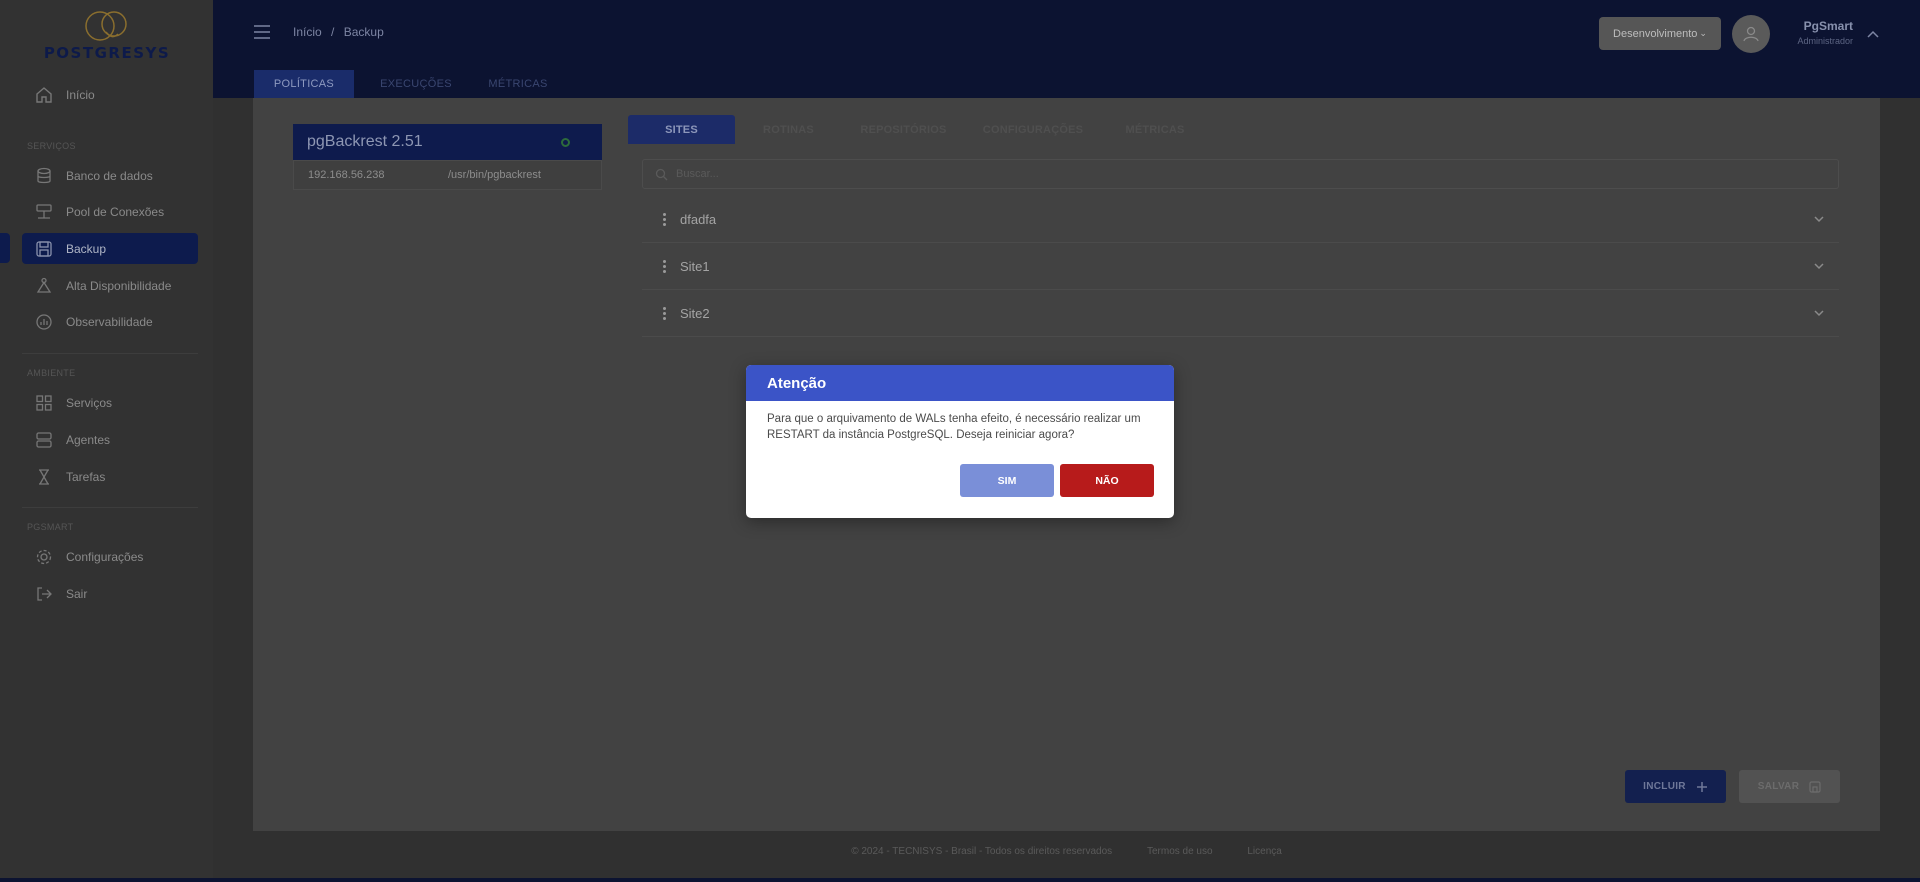 Image resolution: width=1920 pixels, height=882 pixels. Describe the element at coordinates (50, 527) in the screenshot. I see `section-label-pgsmart: PGSMART` at that location.